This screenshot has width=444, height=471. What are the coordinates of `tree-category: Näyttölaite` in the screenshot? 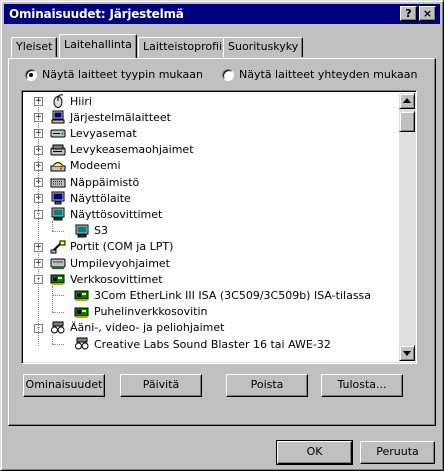 It's located at (90, 198).